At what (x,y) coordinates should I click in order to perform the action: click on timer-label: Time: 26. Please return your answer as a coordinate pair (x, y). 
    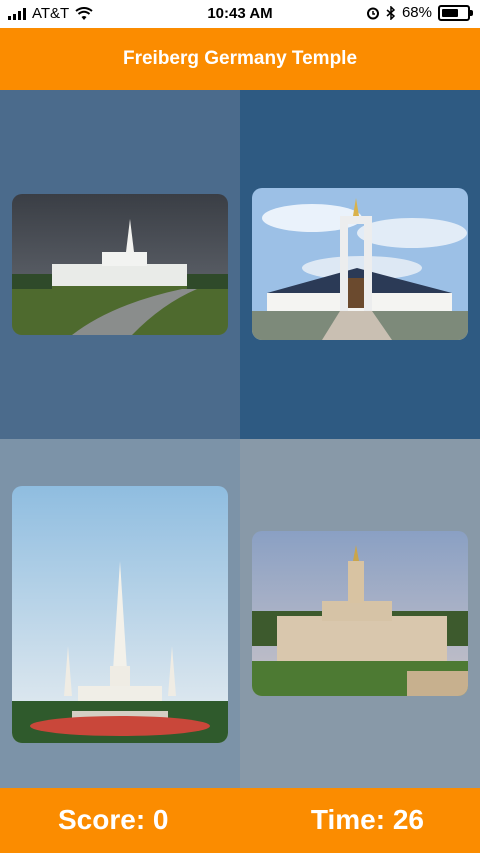
    Looking at the image, I should click on (367, 819).